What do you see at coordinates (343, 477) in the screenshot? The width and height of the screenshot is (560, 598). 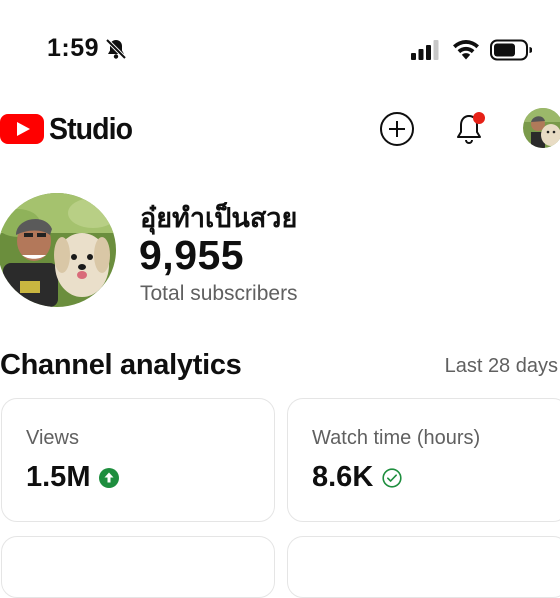 I see `watch-time-value: 8.6K` at bounding box center [343, 477].